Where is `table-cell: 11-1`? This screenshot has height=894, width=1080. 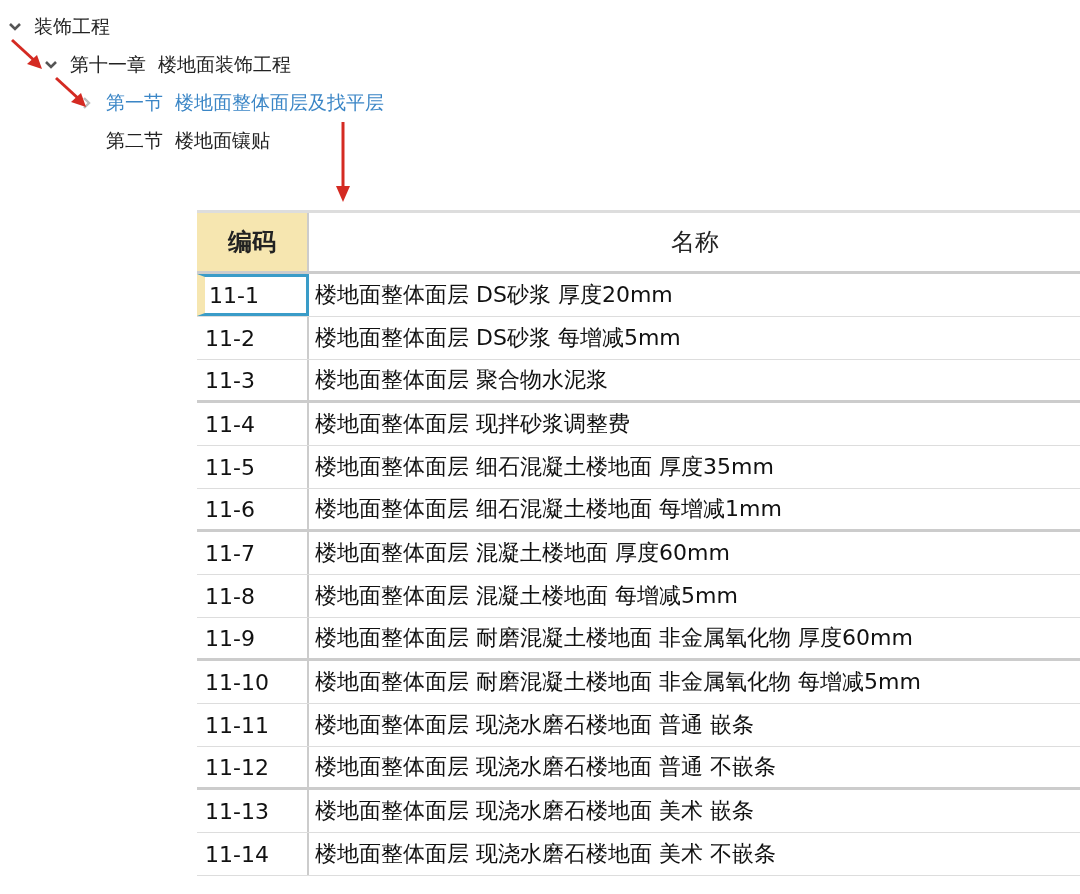 table-cell: 11-1 is located at coordinates (253, 295).